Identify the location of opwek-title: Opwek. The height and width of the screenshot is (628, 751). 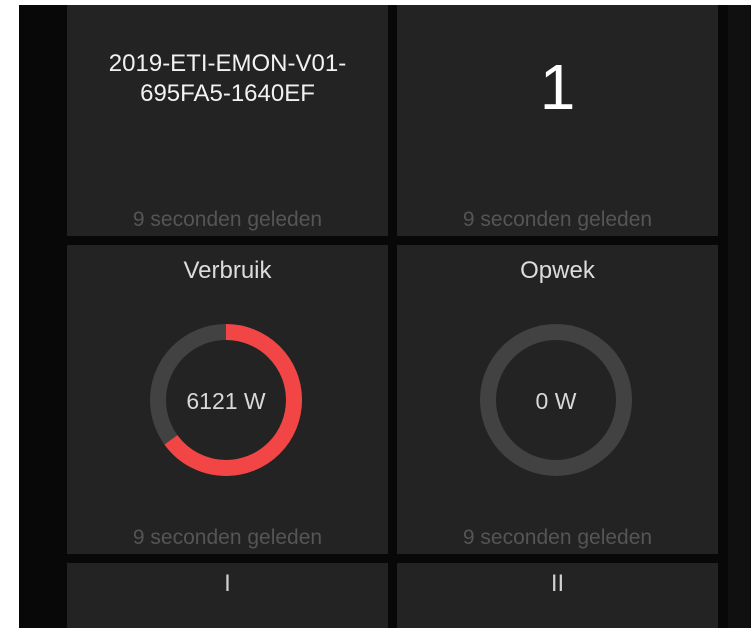
(557, 270).